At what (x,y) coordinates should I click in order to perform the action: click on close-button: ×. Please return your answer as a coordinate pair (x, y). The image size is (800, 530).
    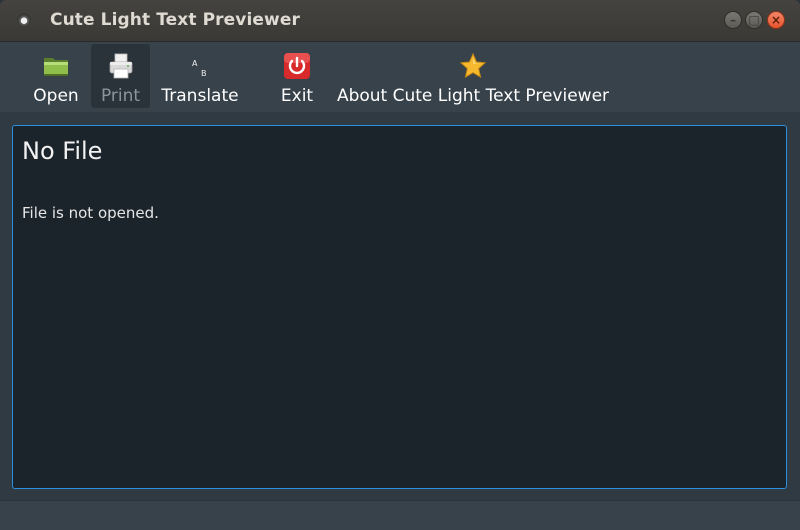
    Looking at the image, I should click on (776, 20).